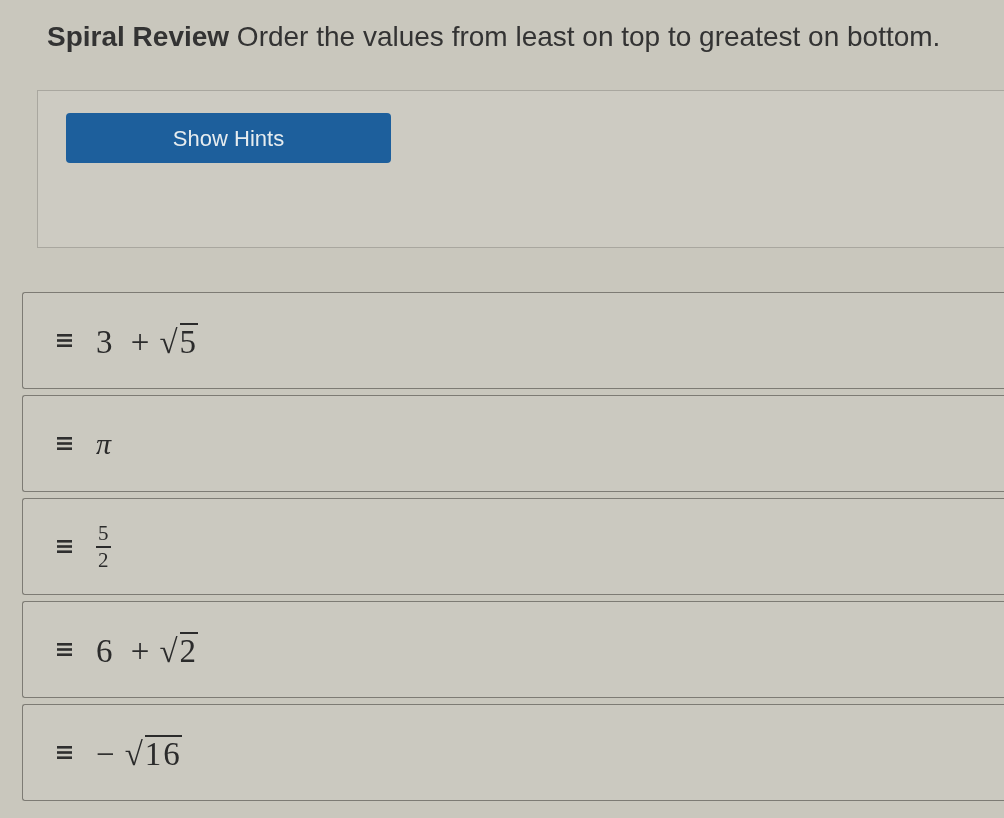 The height and width of the screenshot is (818, 1004). What do you see at coordinates (494, 37) in the screenshot?
I see `question-prompt: Spiral Review Order the values from least on top to greatest on bottom.` at bounding box center [494, 37].